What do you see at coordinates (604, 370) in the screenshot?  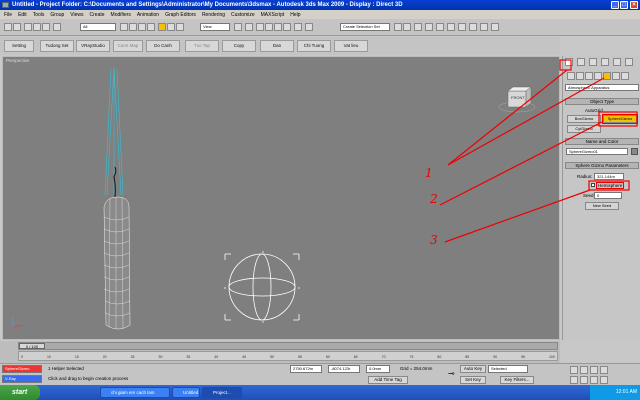 I see `zoom-extents-all-icon` at bounding box center [604, 370].